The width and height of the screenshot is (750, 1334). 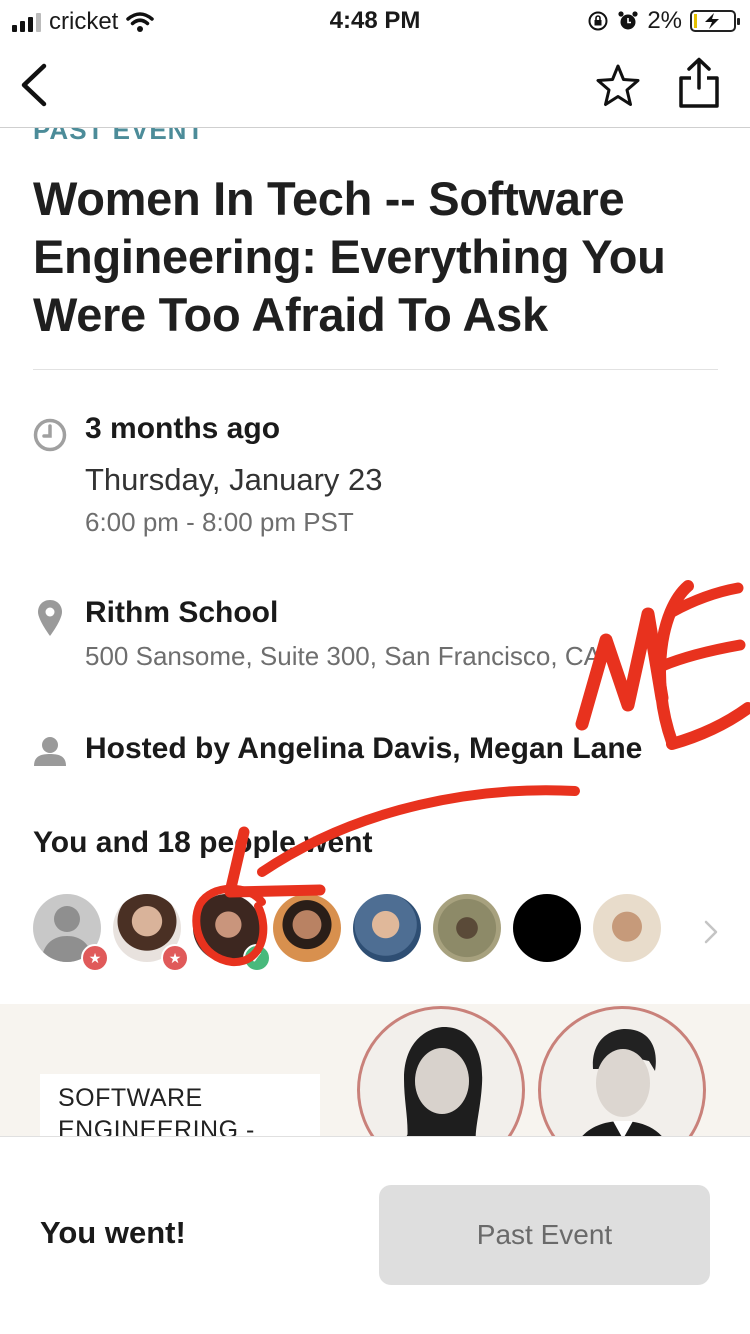 What do you see at coordinates (181, 613) in the screenshot?
I see `venue-name: Rithm School` at bounding box center [181, 613].